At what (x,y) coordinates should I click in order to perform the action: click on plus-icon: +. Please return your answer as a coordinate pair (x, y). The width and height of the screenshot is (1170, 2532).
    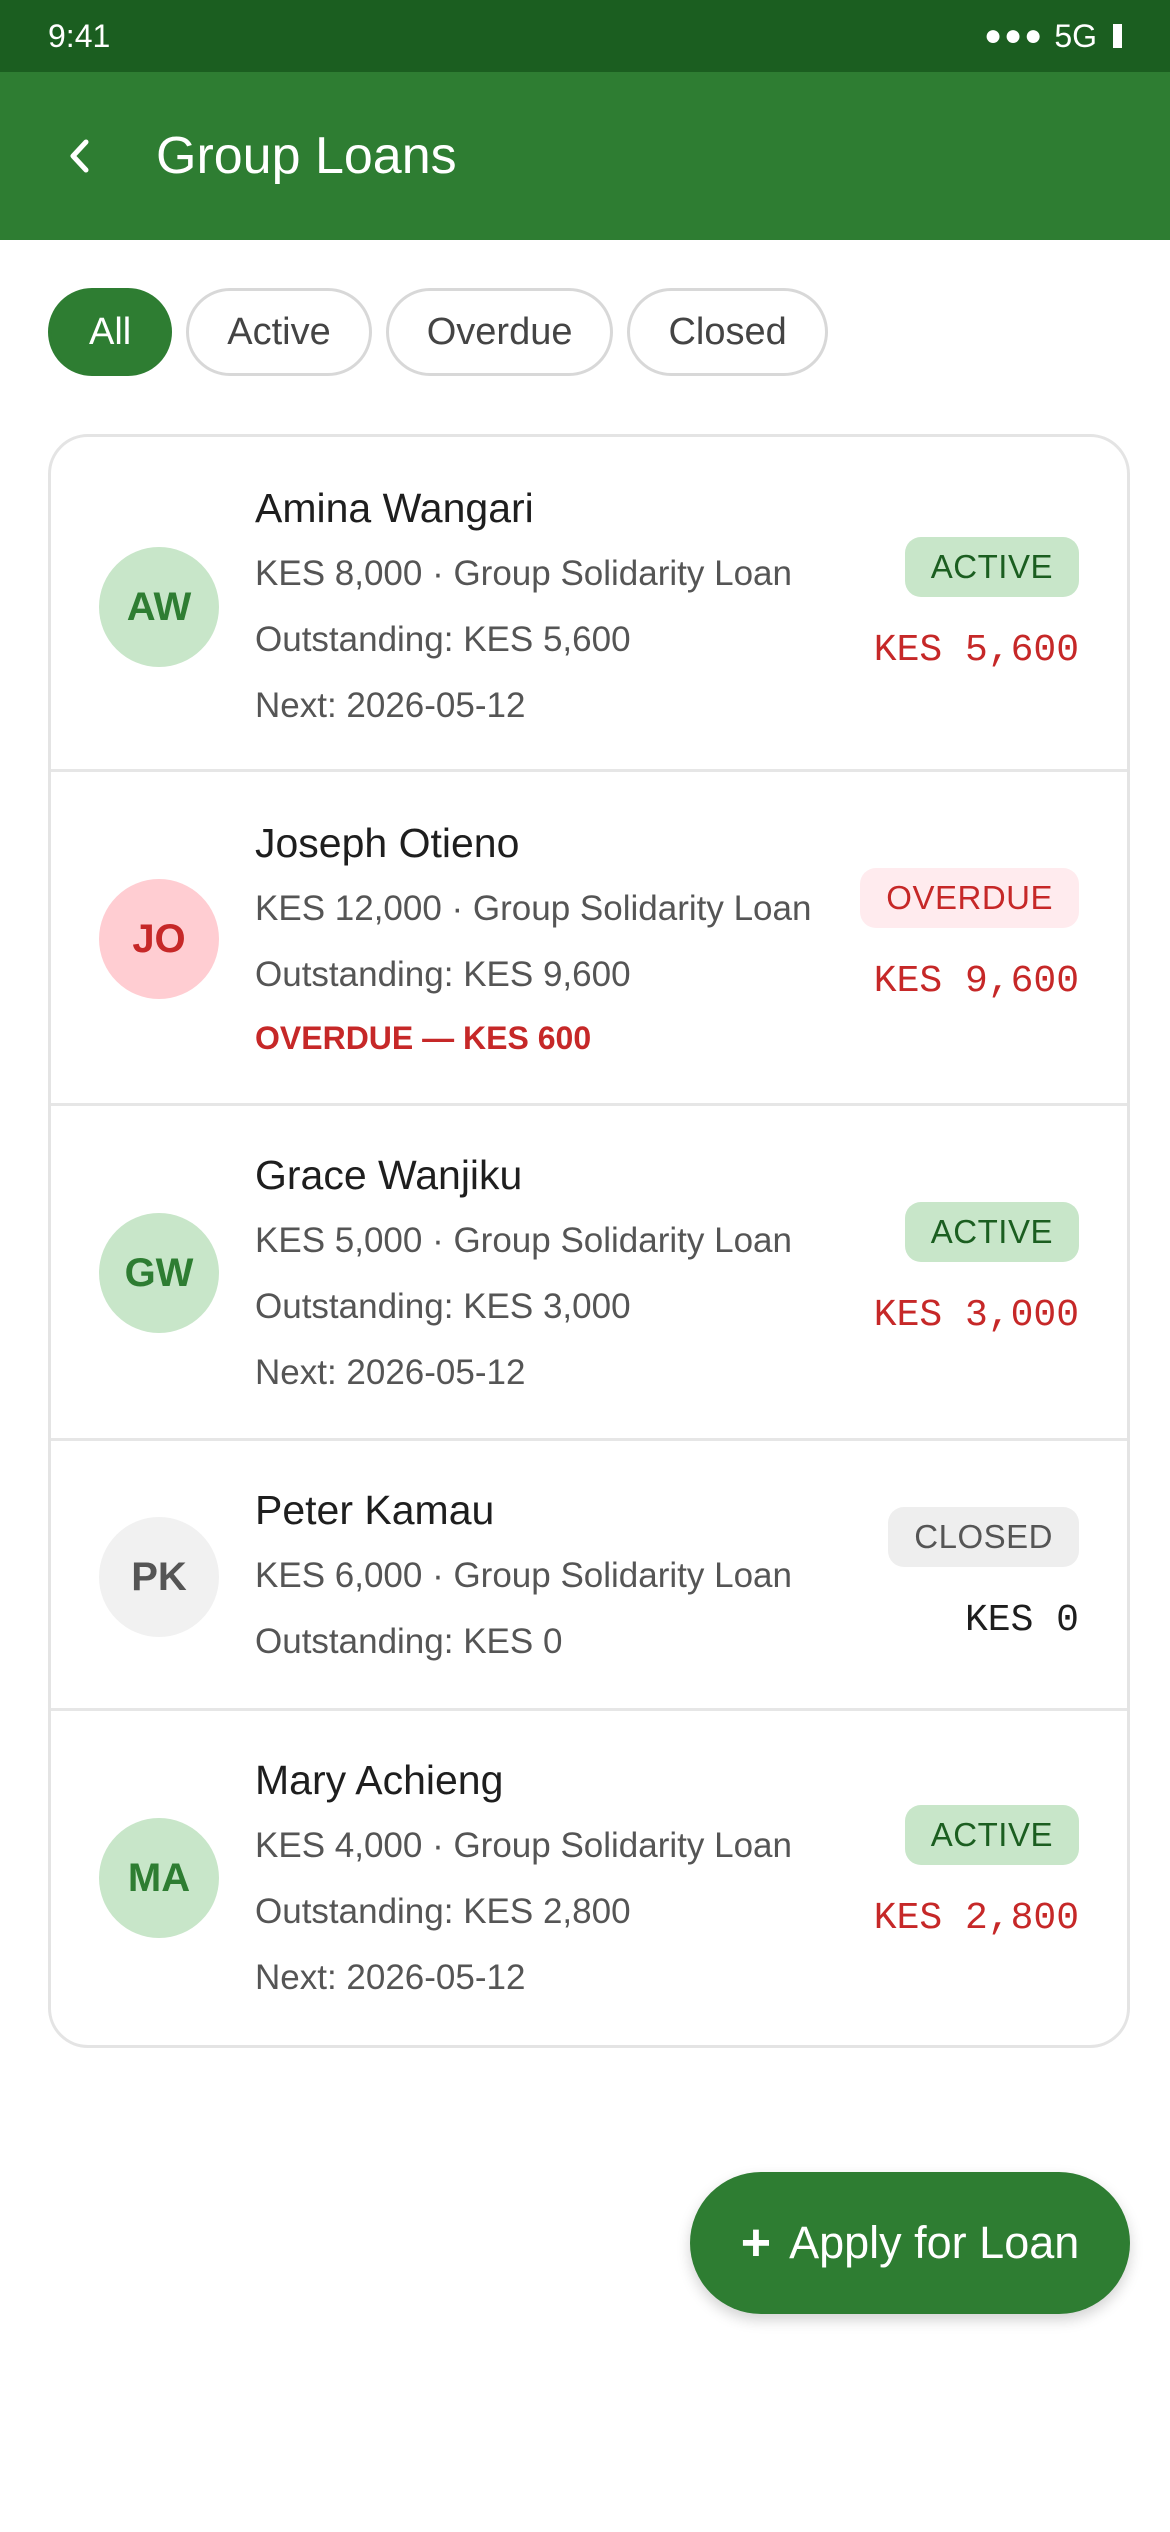
    Looking at the image, I should click on (756, 2243).